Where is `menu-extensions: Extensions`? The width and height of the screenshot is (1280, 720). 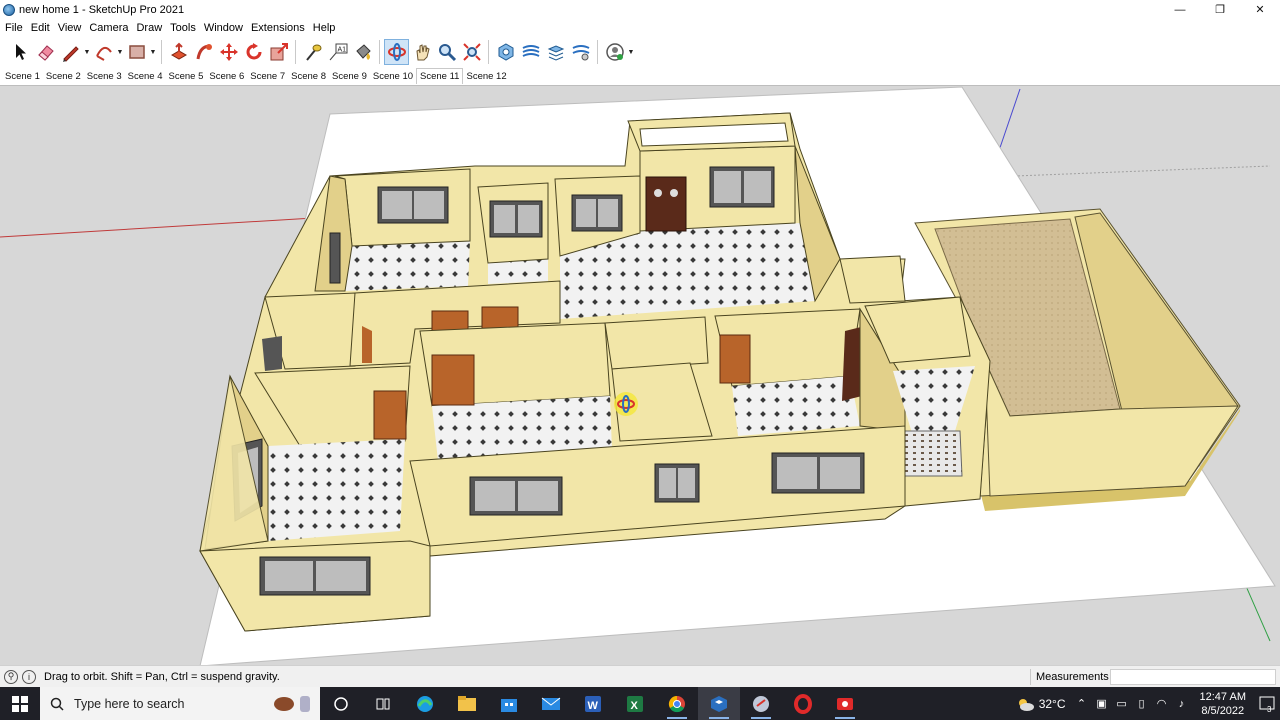 menu-extensions: Extensions is located at coordinates (280, 28).